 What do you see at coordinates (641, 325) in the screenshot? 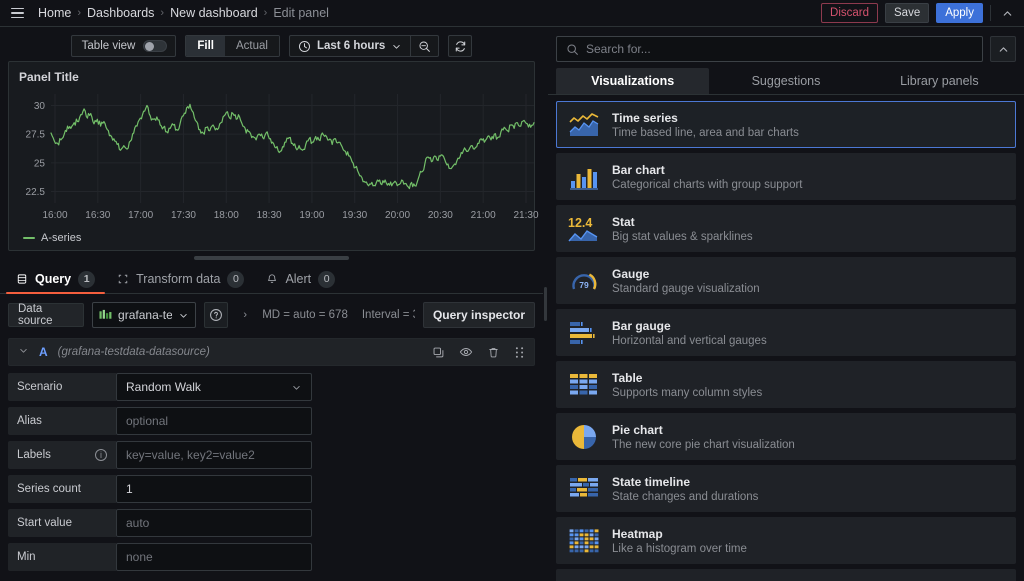
I see `viz-item-name: Bar gauge` at bounding box center [641, 325].